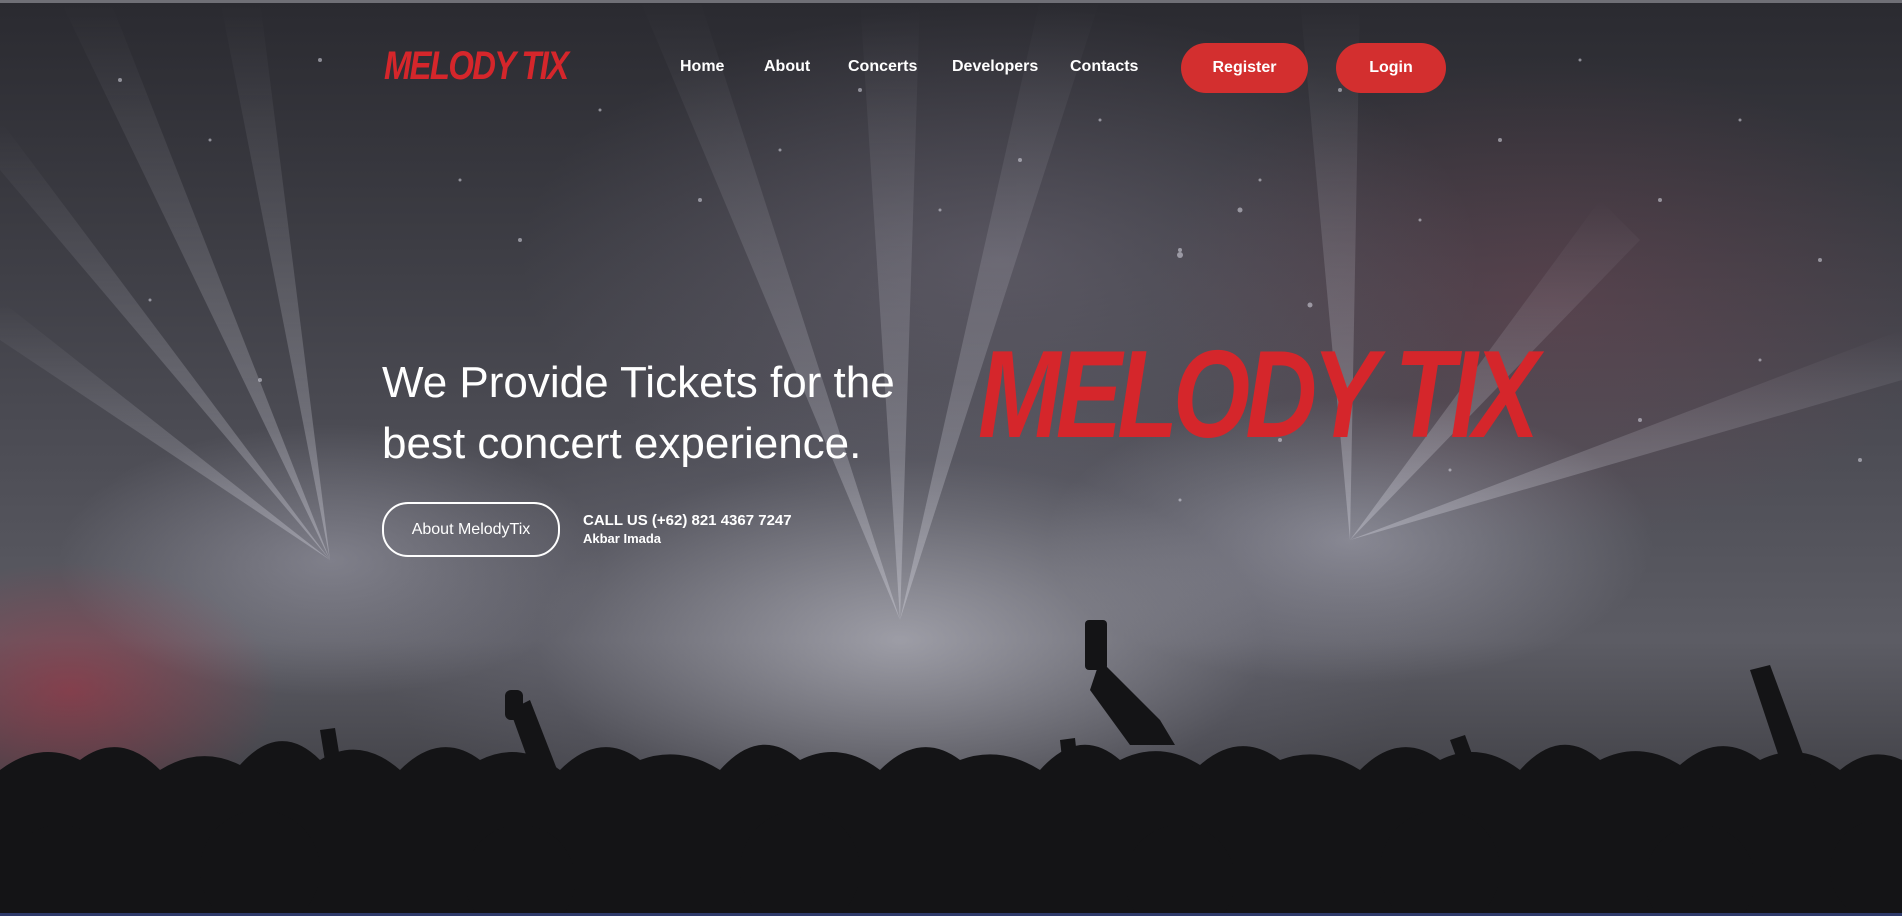 The width and height of the screenshot is (1902, 916). What do you see at coordinates (1104, 67) in the screenshot?
I see `nav-item-contacts: Contacts` at bounding box center [1104, 67].